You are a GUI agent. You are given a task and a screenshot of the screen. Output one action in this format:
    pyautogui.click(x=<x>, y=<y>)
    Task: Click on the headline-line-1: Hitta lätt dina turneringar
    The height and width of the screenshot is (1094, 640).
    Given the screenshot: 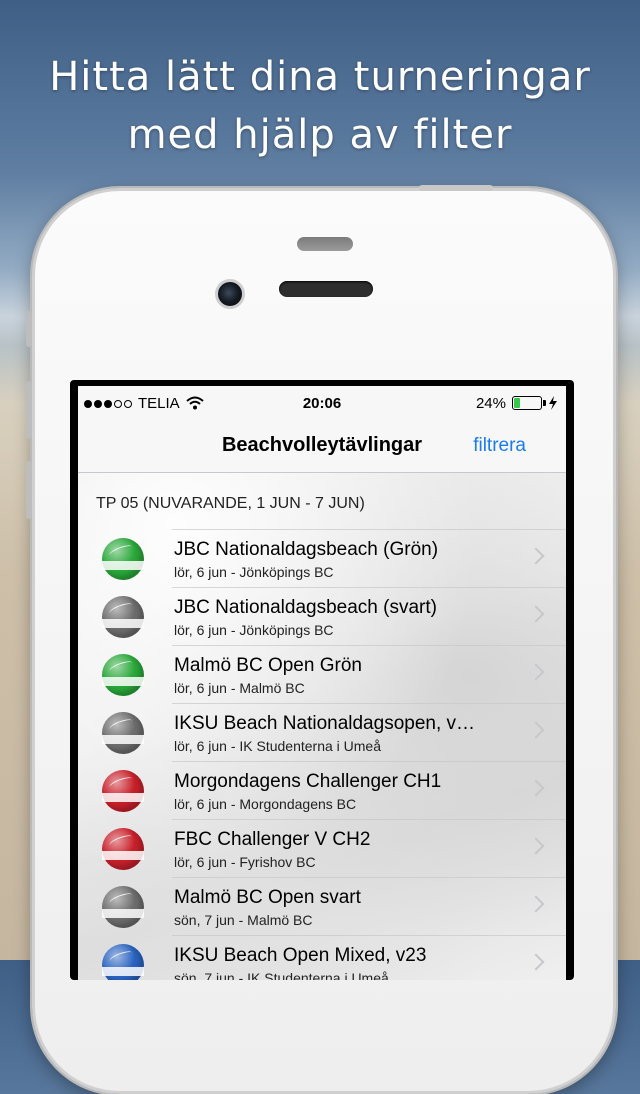 What is the action you would take?
    pyautogui.click(x=320, y=77)
    